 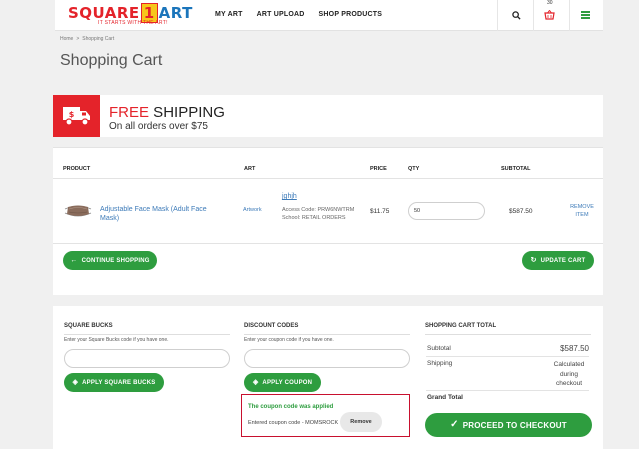 I want to click on column-header-price: PRICE, so click(x=378, y=169).